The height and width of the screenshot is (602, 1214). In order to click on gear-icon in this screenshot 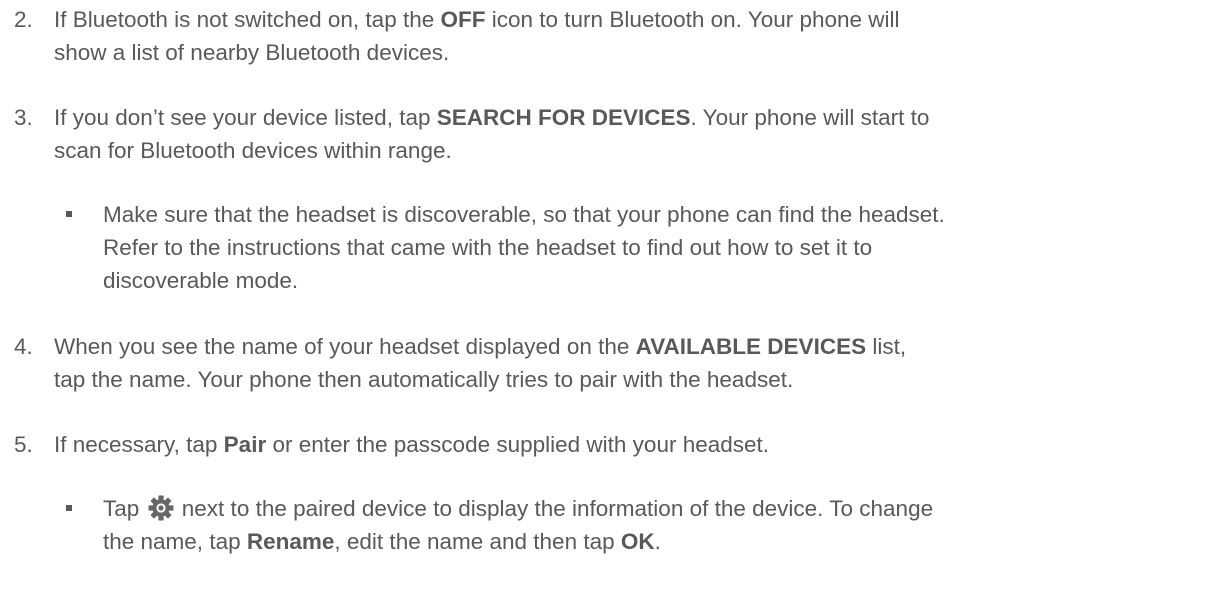, I will do `click(161, 508)`.